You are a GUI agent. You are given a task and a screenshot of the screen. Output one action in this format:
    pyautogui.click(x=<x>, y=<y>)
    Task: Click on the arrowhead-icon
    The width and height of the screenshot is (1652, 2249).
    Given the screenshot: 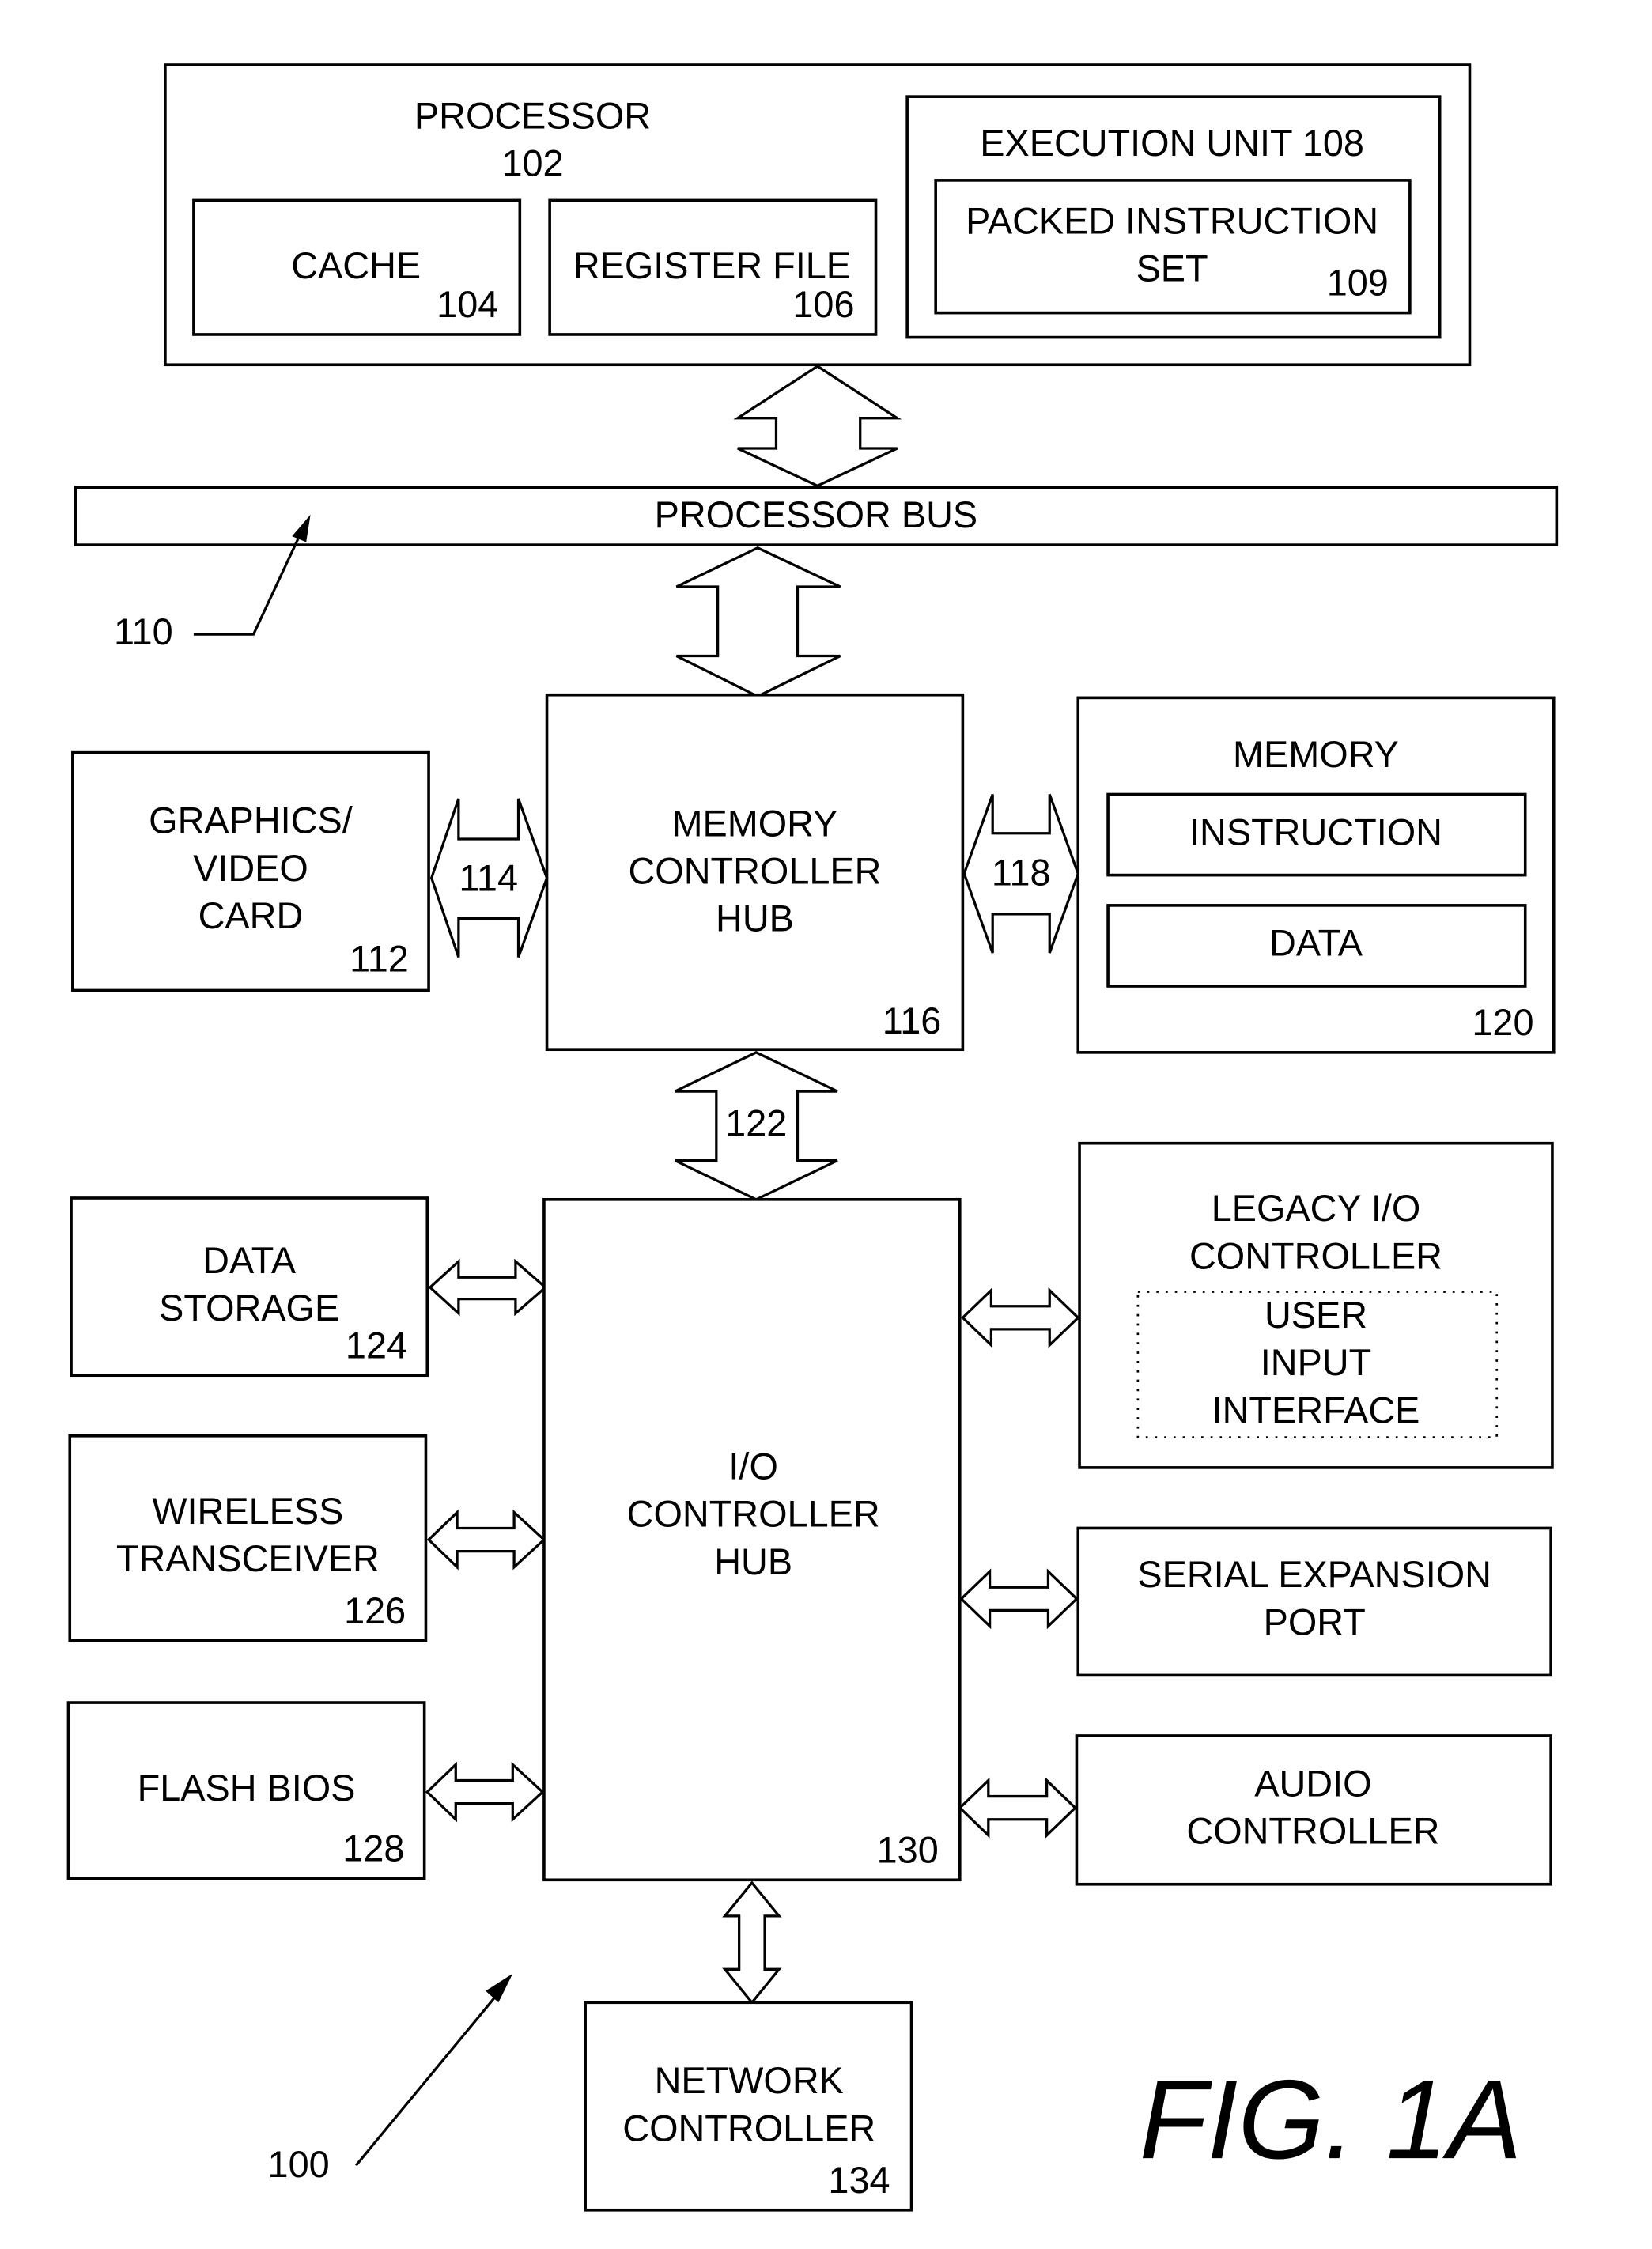 What is the action you would take?
    pyautogui.click(x=499, y=1988)
    